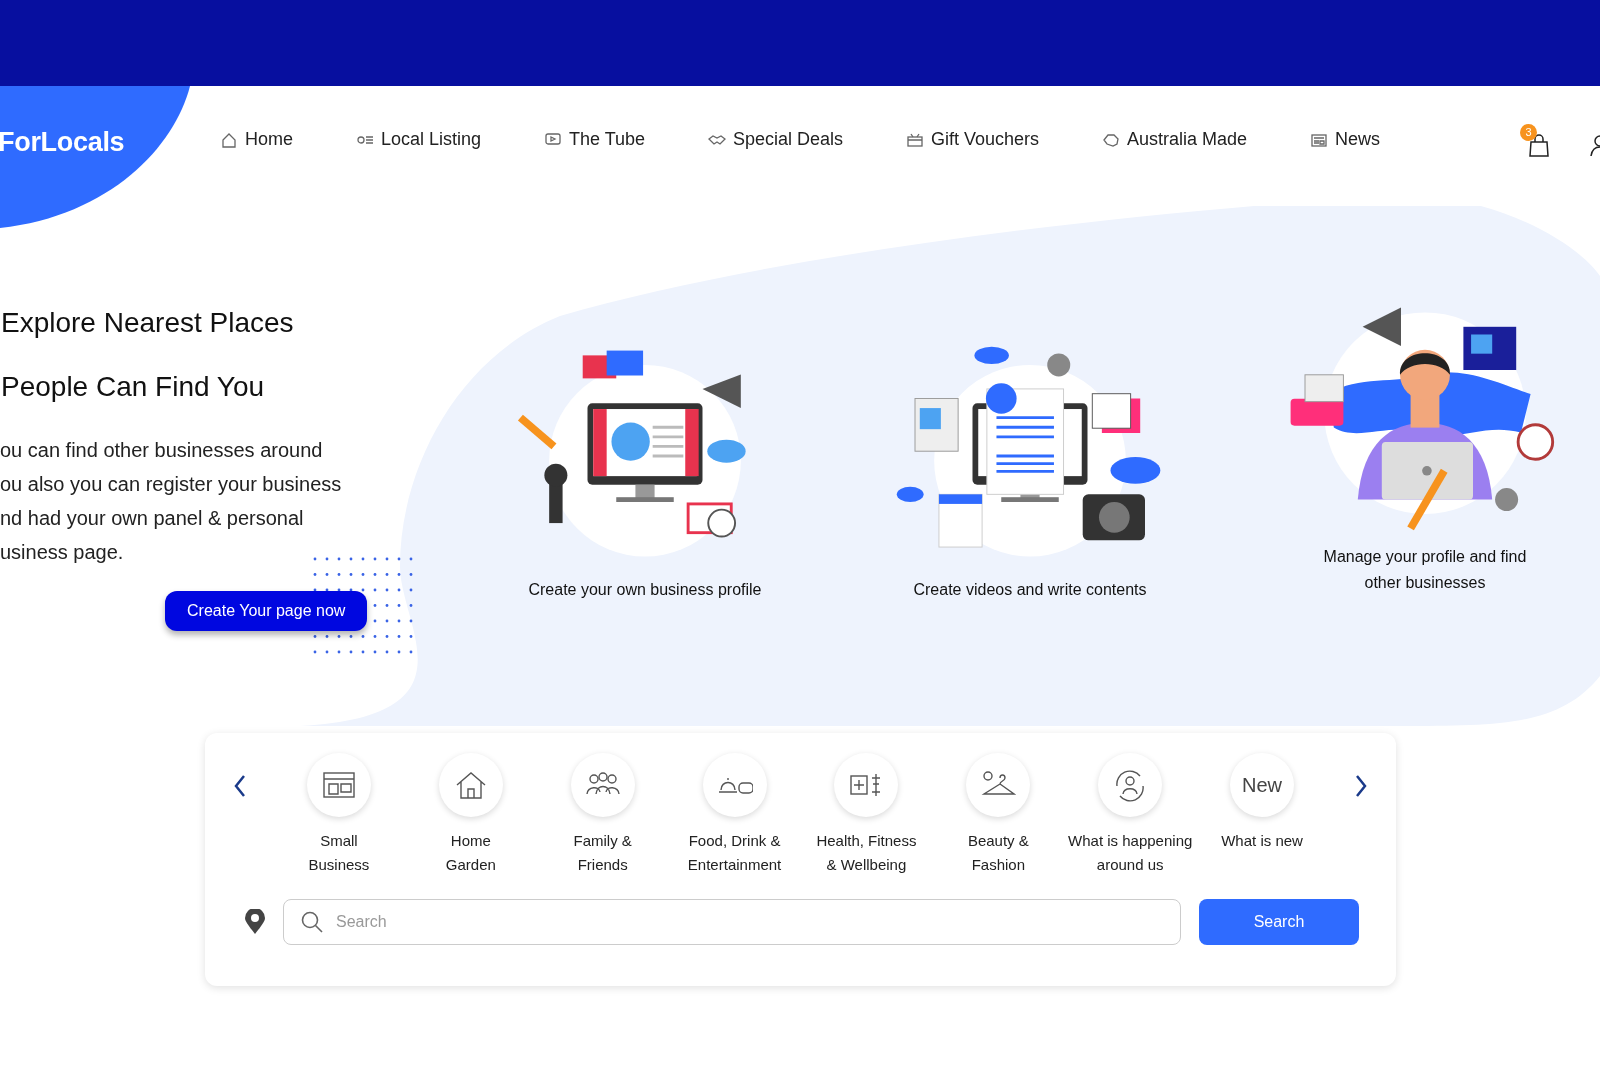 The height and width of the screenshot is (1083, 1600). What do you see at coordinates (148, 323) in the screenshot?
I see `hero-heading: Explore Nearest Places` at bounding box center [148, 323].